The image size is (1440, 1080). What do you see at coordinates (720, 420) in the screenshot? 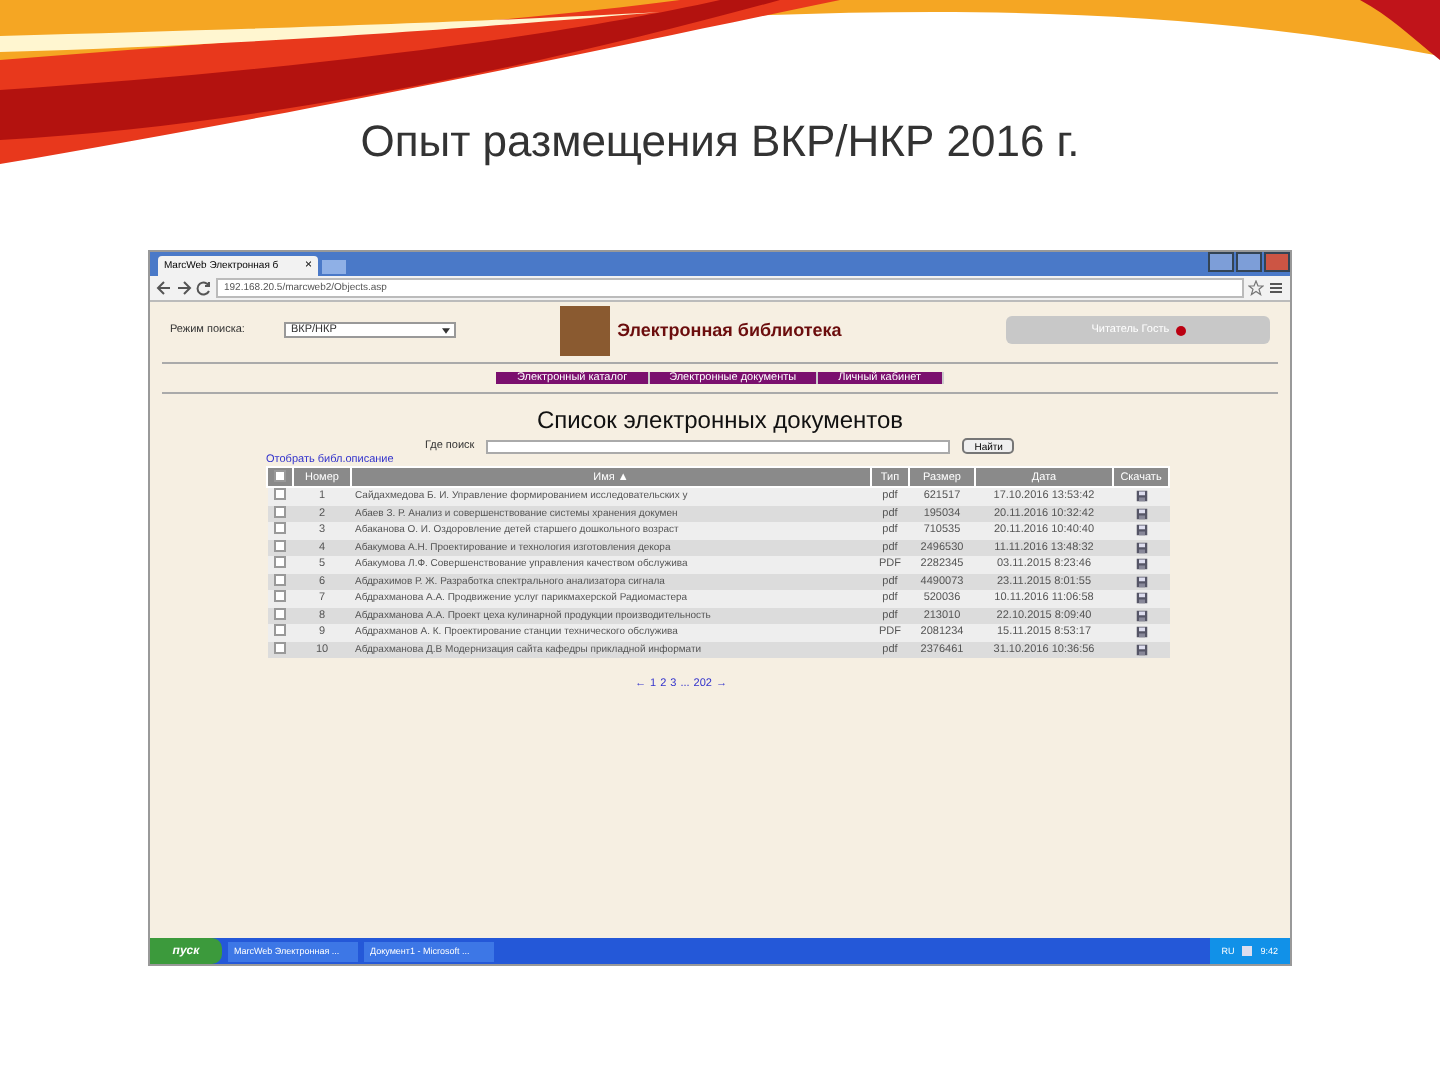
I see `page-heading: Список электронных документов` at bounding box center [720, 420].